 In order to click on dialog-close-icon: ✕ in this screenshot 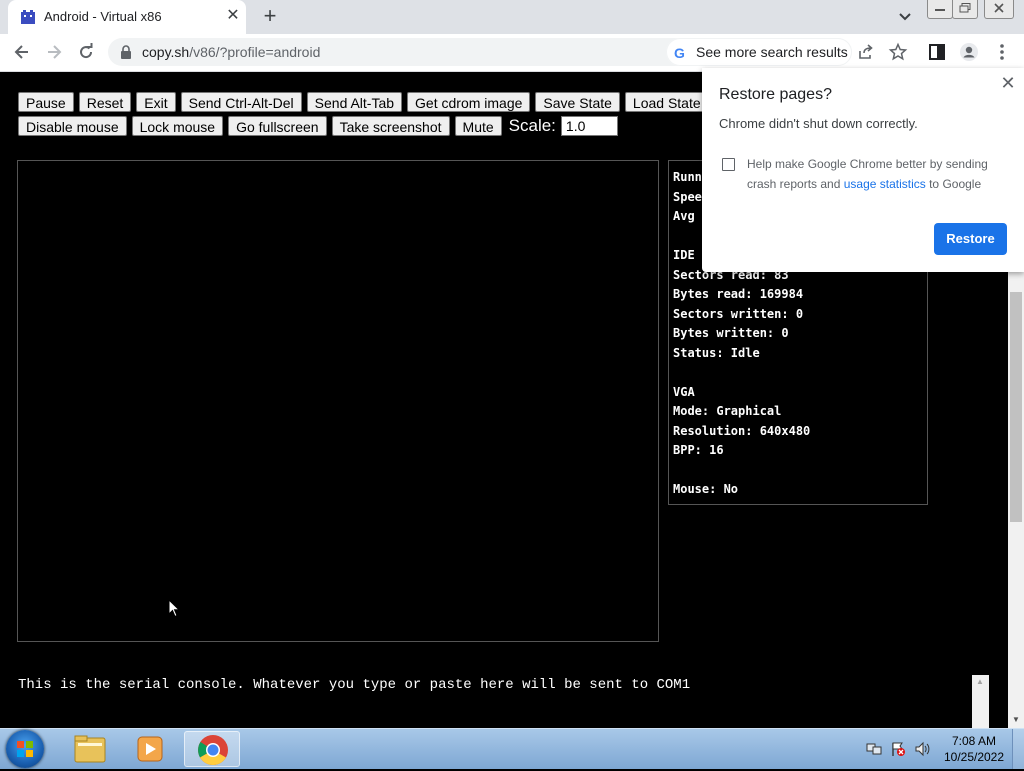, I will do `click(1008, 83)`.